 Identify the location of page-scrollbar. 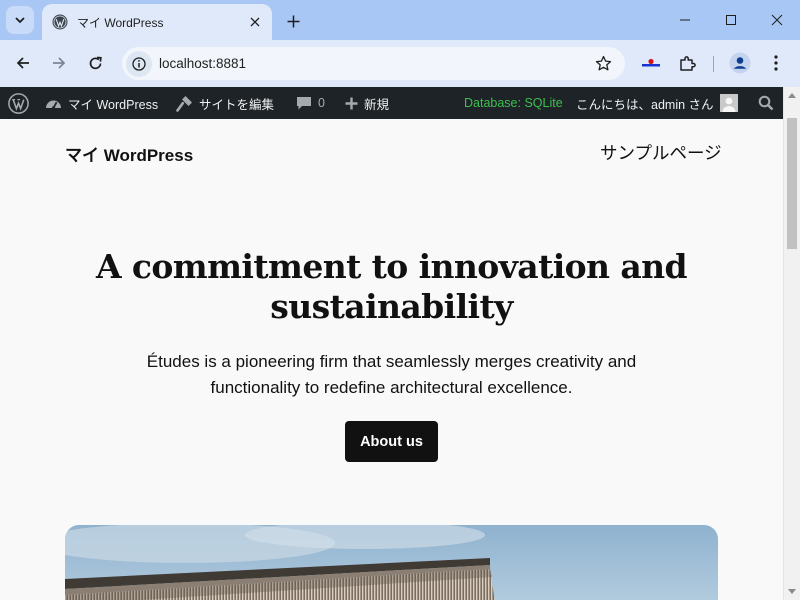
(791, 343).